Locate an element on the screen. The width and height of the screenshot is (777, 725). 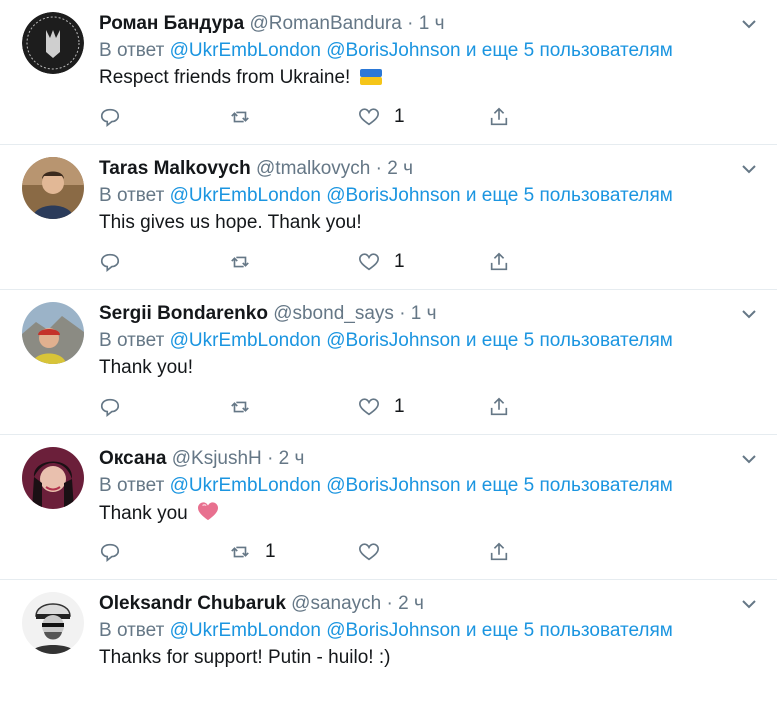
author-handle: @sanaych is located at coordinates (336, 603).